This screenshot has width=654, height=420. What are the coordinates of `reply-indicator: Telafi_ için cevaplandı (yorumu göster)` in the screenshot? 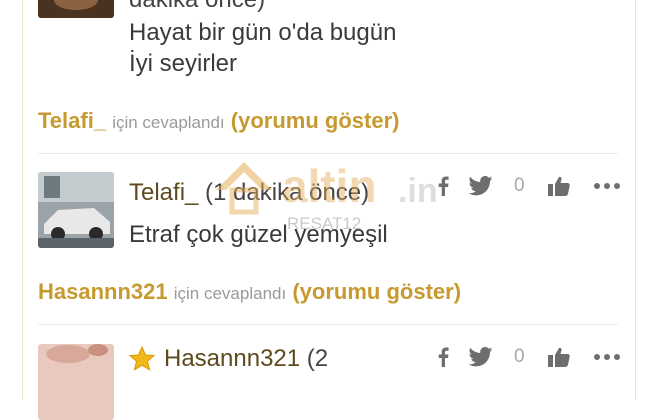 It's located at (218, 121).